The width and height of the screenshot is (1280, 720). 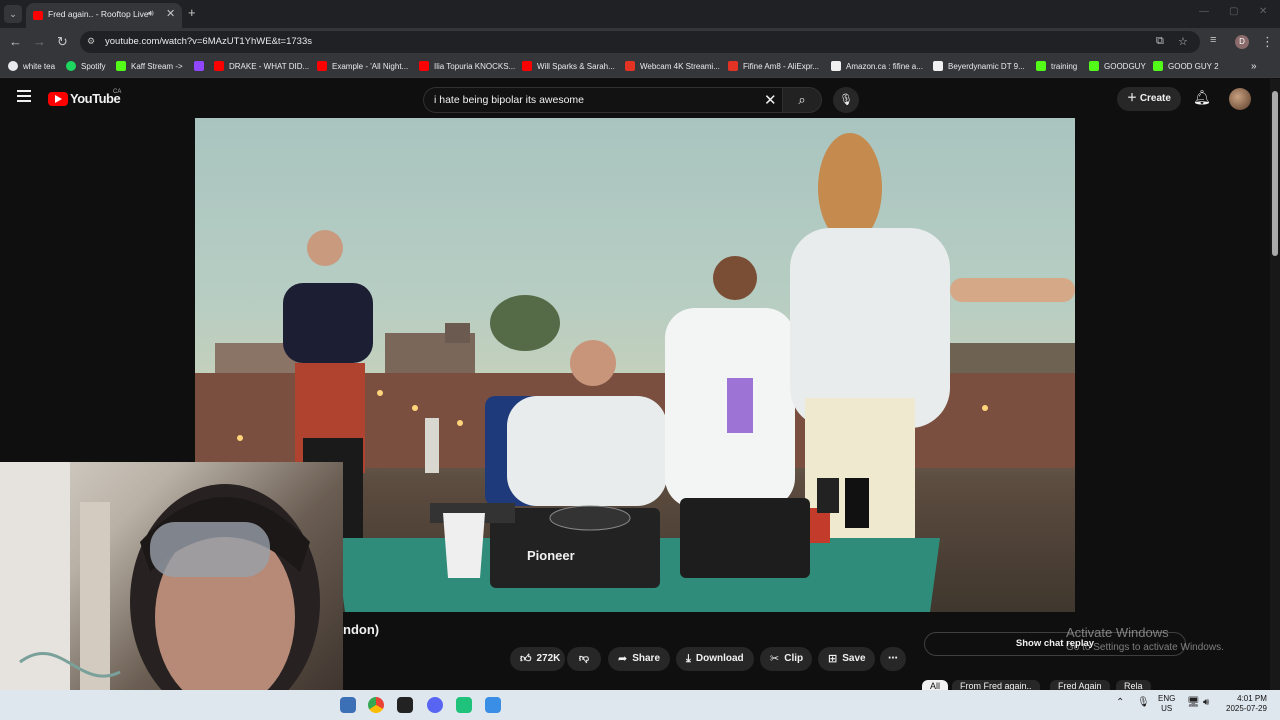 What do you see at coordinates (1186, 66) in the screenshot?
I see `bookmark-item: GOOD GUY 2` at bounding box center [1186, 66].